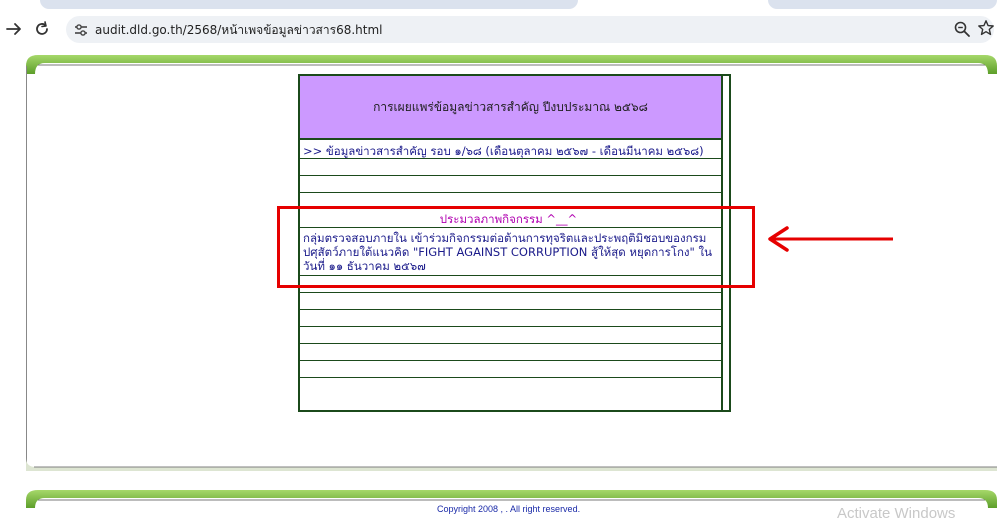 This screenshot has width=997, height=522. Describe the element at coordinates (962, 29) in the screenshot. I see `zoom-icon` at that location.